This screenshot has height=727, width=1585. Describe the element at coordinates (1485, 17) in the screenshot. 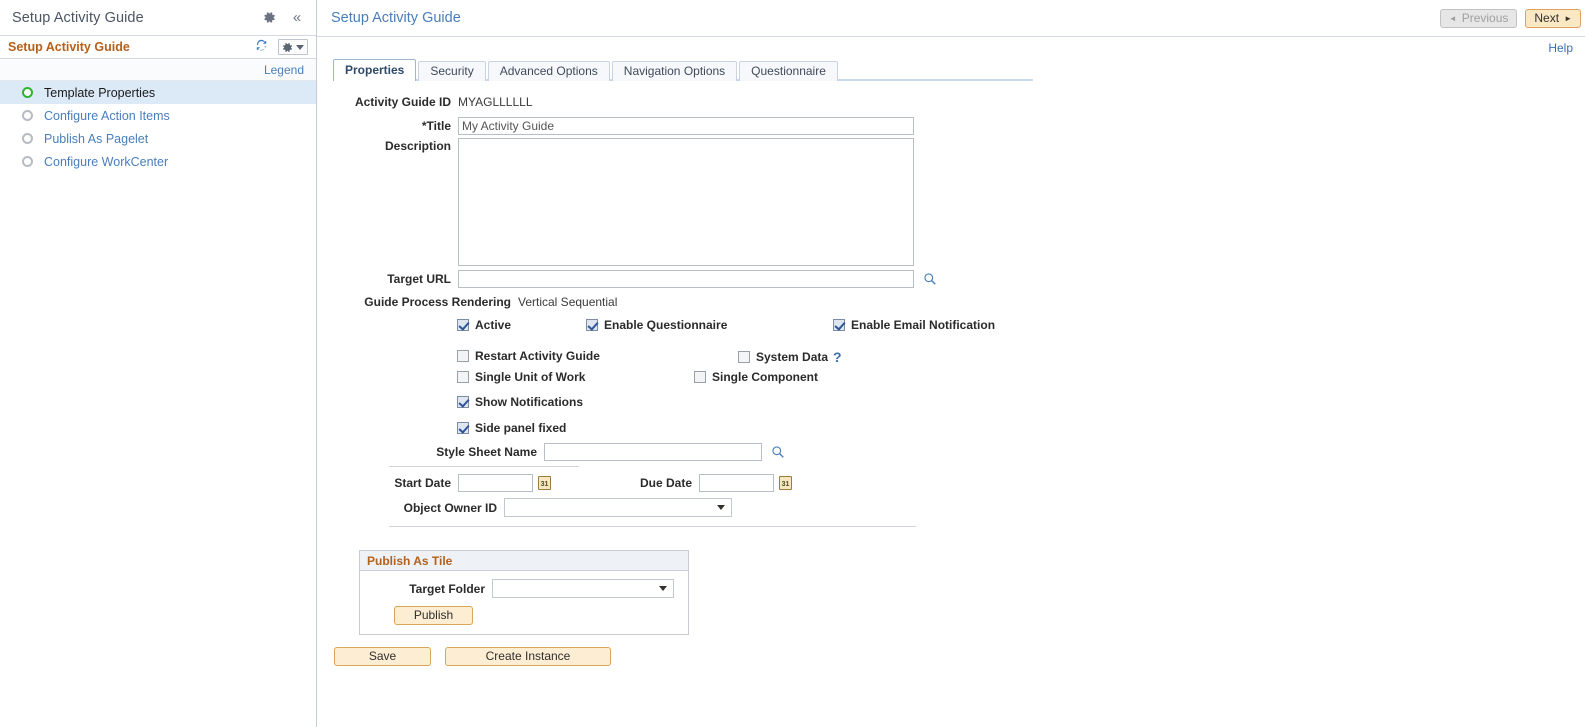

I see `previous-button-label: Previous` at that location.